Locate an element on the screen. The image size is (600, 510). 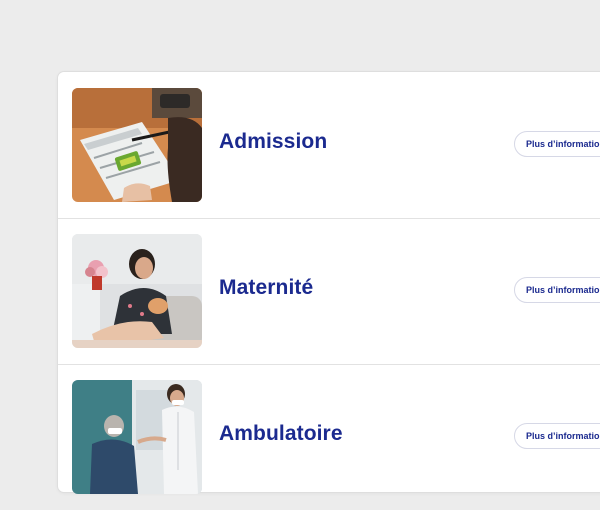
maternite-photo is located at coordinates (137, 291).